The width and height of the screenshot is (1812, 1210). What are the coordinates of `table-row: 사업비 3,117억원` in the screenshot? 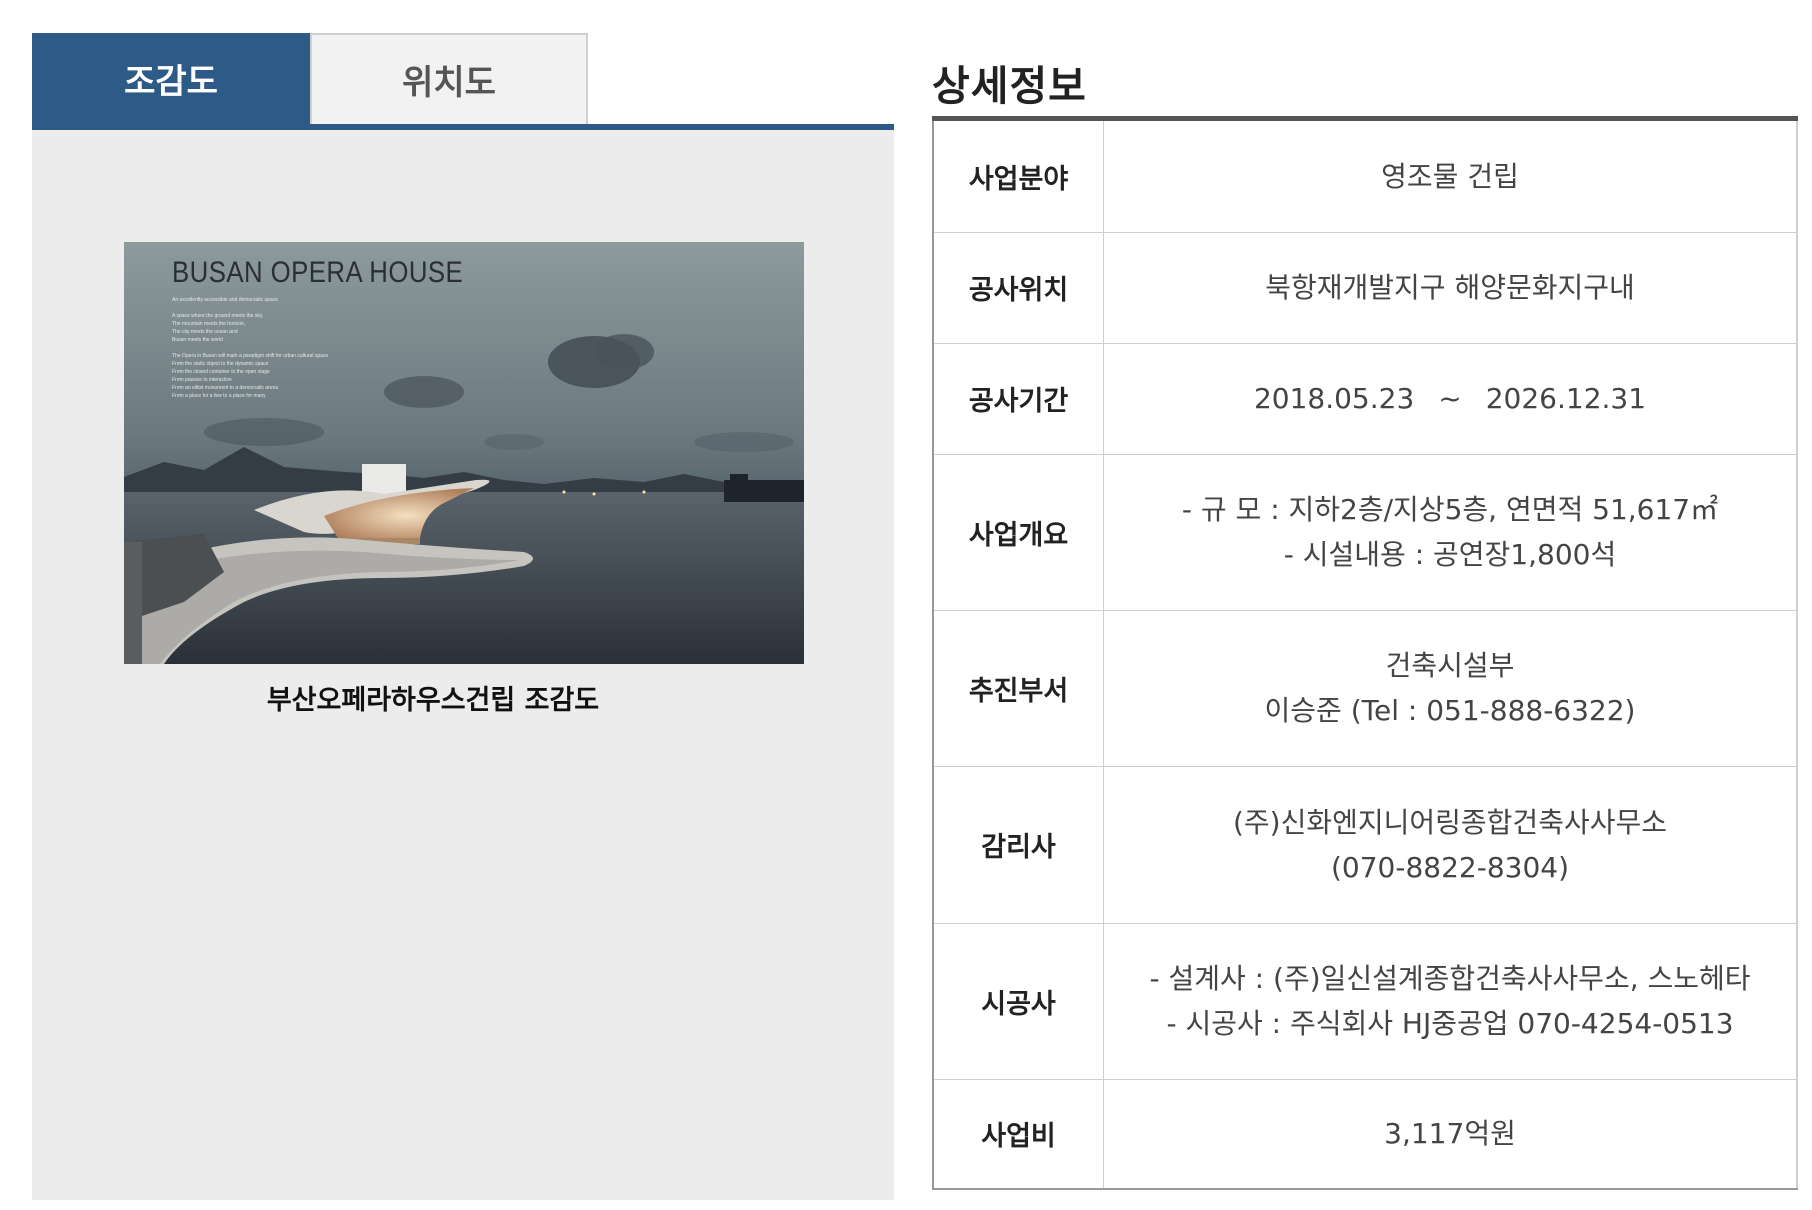 It's located at (1365, 1134).